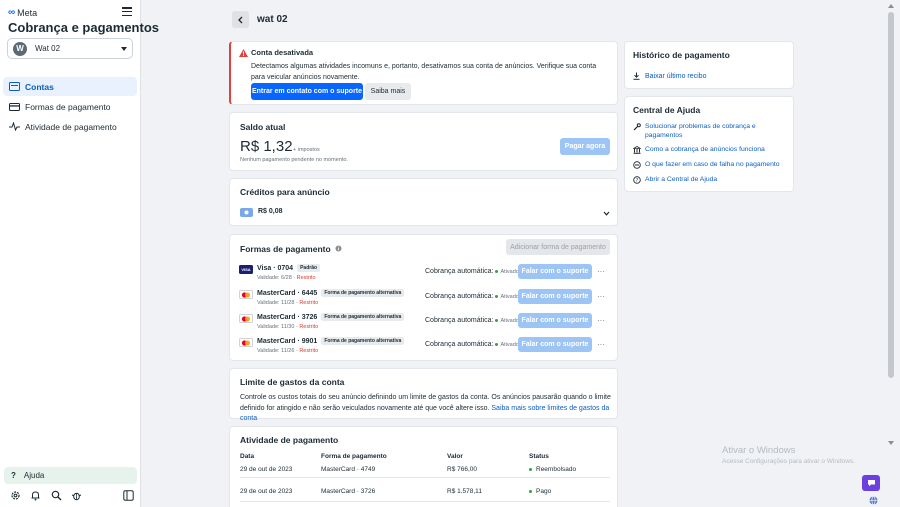 The height and width of the screenshot is (507, 900). Describe the element at coordinates (14, 127) in the screenshot. I see `activity-pulse-icon` at that location.